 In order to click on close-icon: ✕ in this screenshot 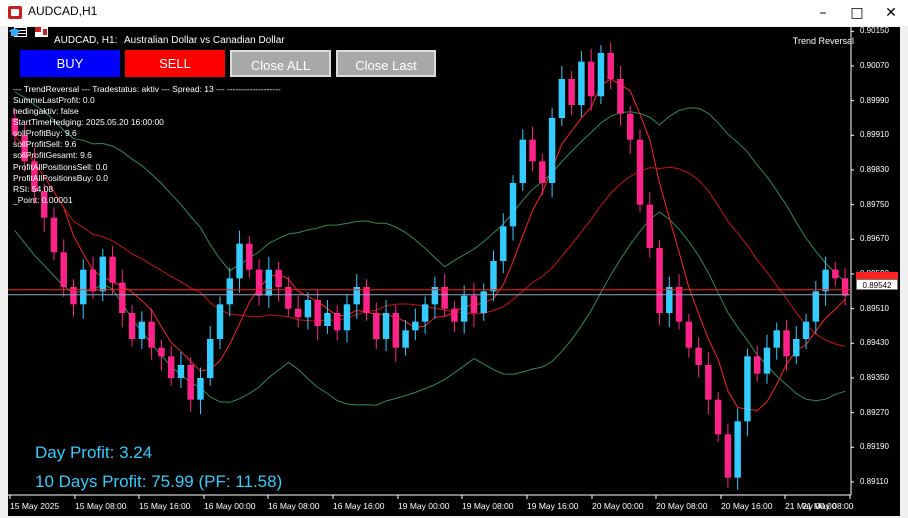, I will do `click(891, 13)`.